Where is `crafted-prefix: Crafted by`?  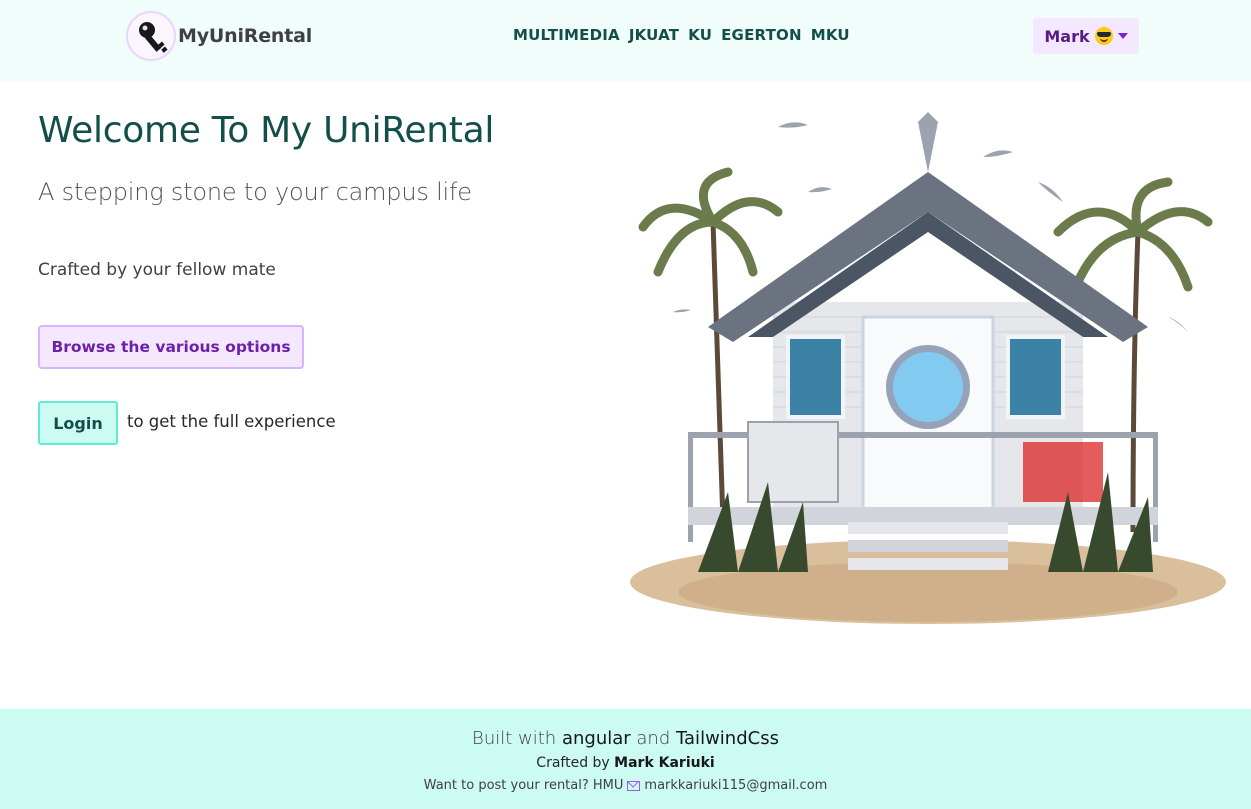
crafted-prefix: Crafted by is located at coordinates (573, 763).